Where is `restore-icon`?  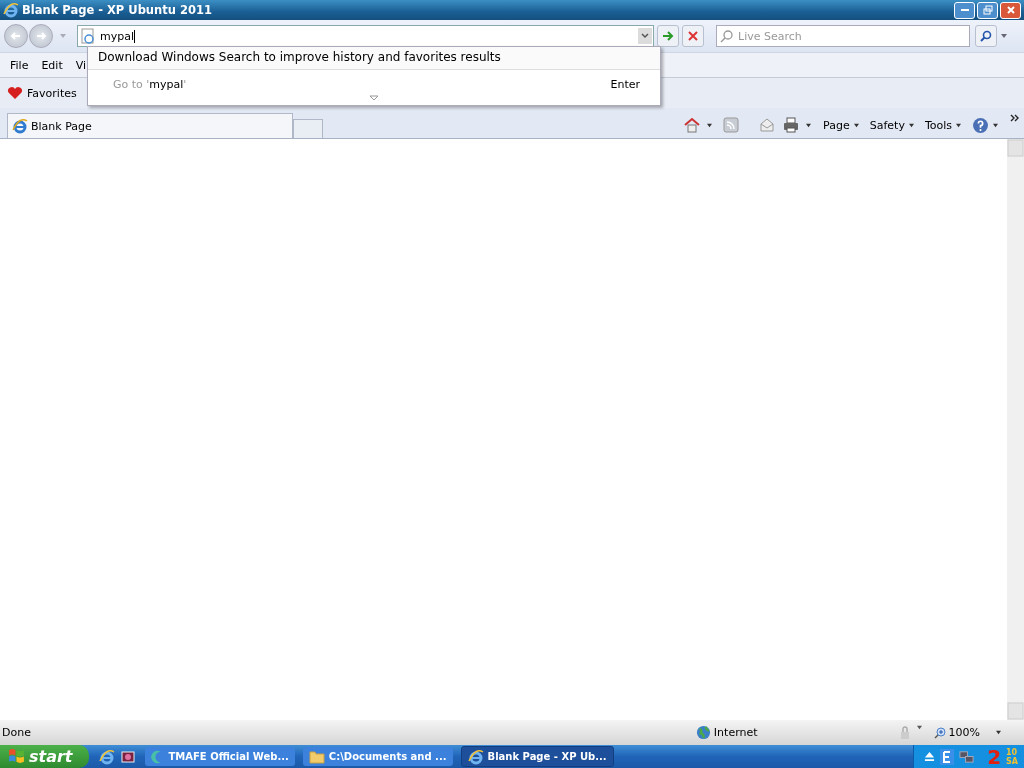 restore-icon is located at coordinates (987, 10).